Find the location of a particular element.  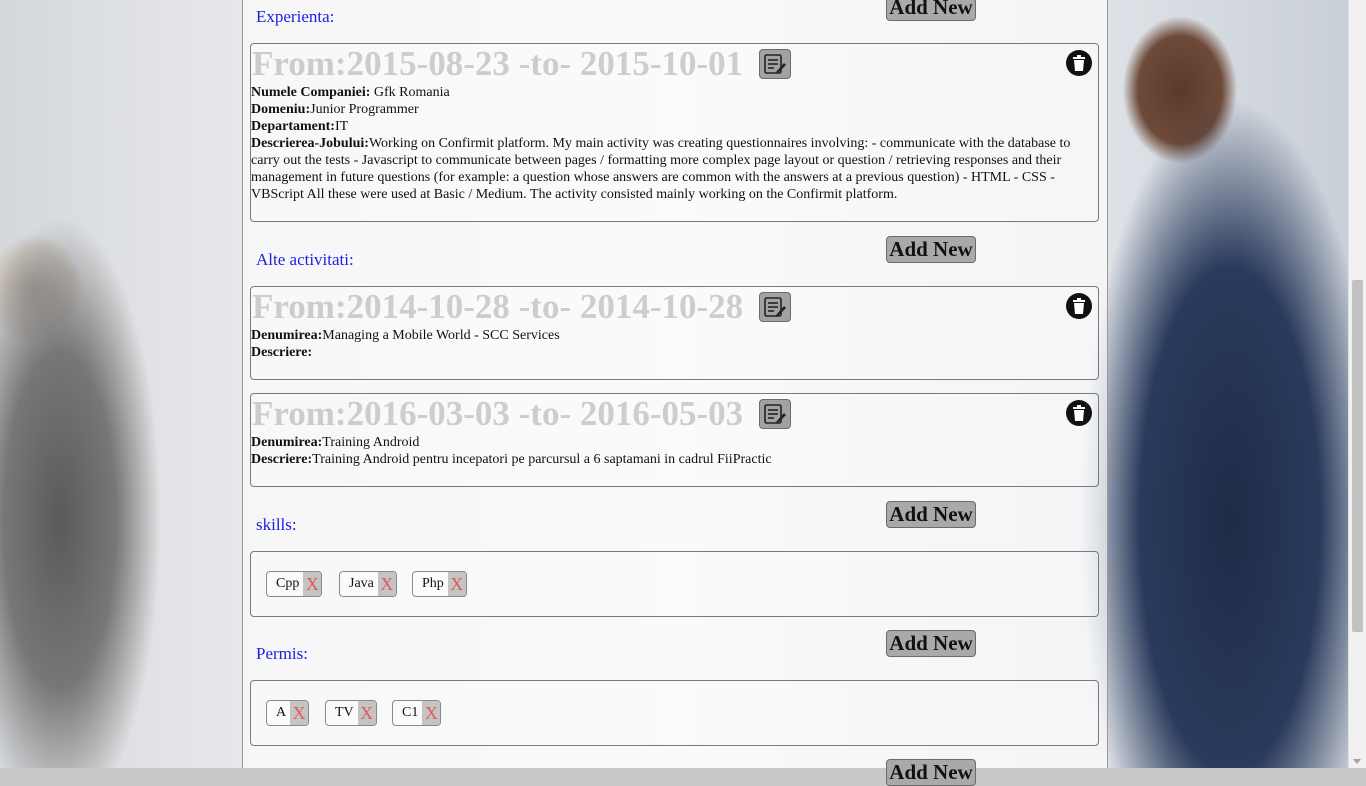

section-title-experienta: Experienta: is located at coordinates (295, 16).